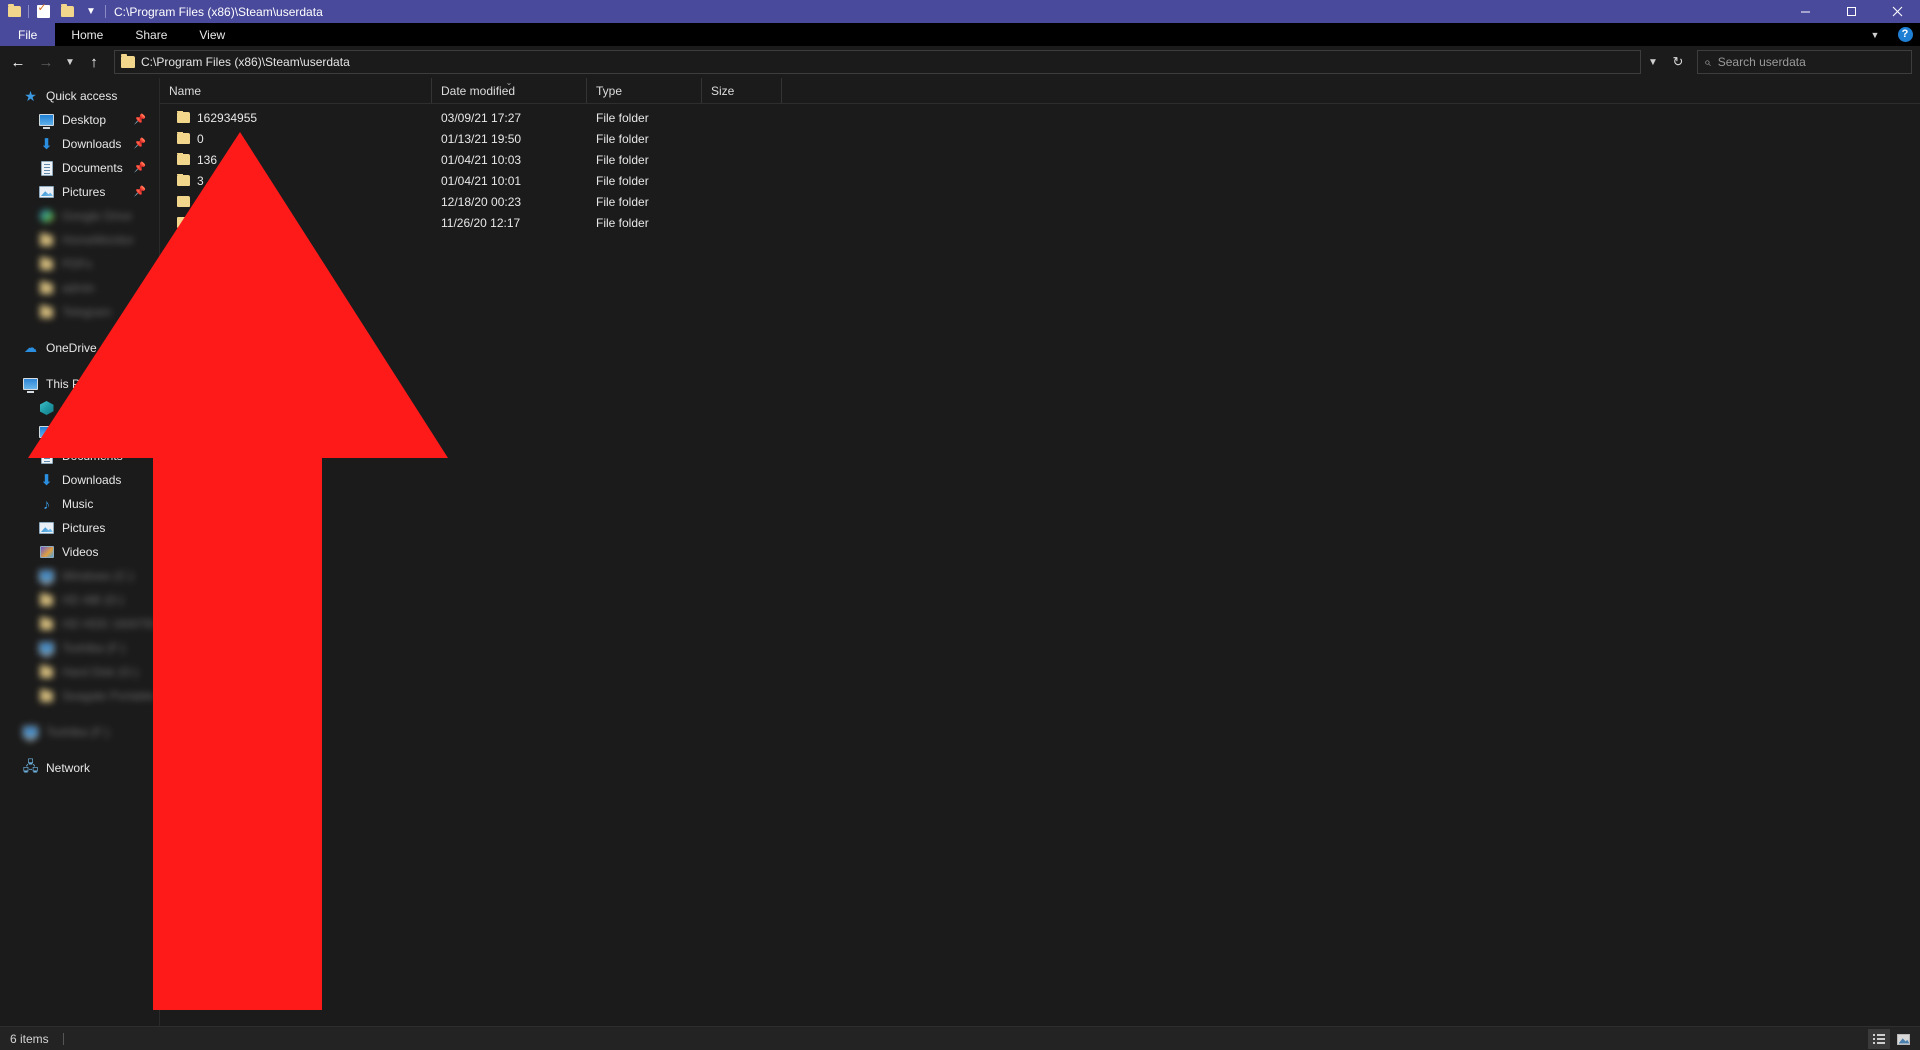 The width and height of the screenshot is (1920, 1050). I want to click on sidebar-item-pictures: Pictures 📌, so click(80, 192).